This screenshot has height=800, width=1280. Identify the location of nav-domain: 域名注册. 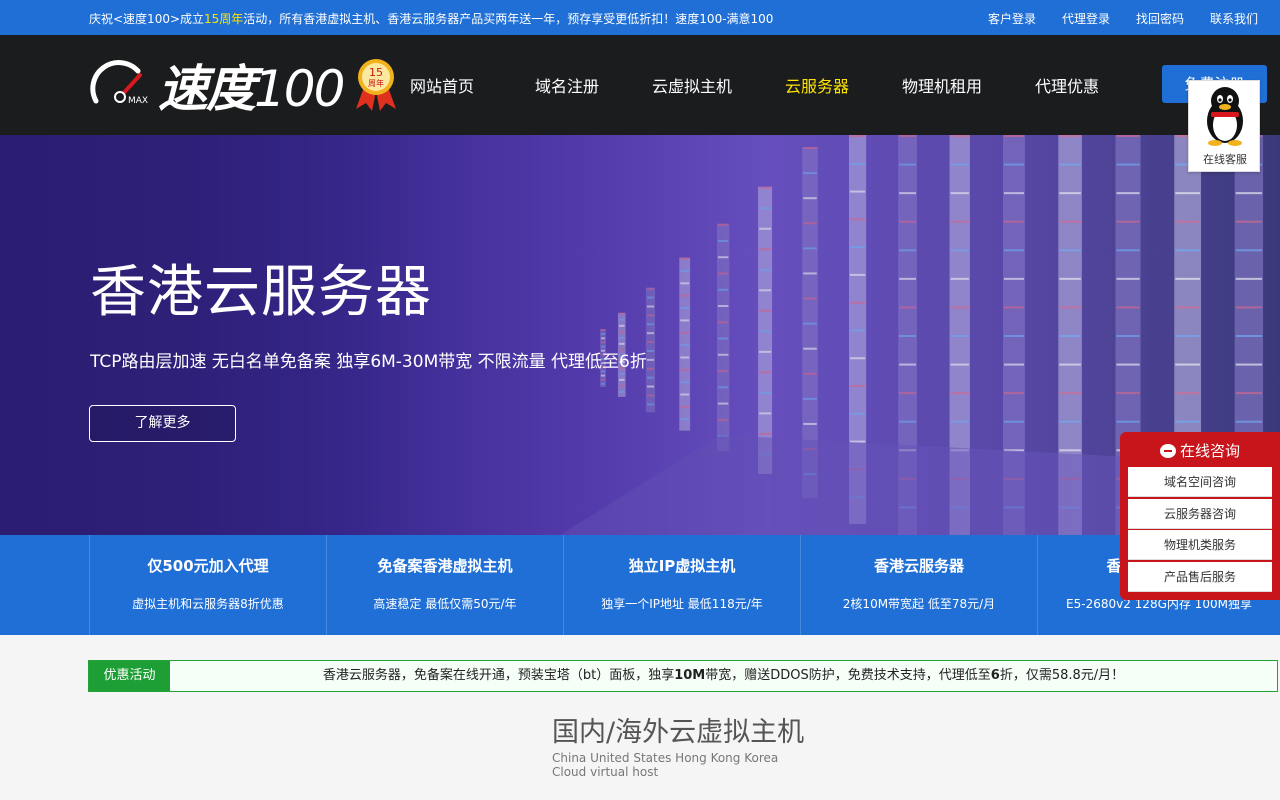
(593, 85).